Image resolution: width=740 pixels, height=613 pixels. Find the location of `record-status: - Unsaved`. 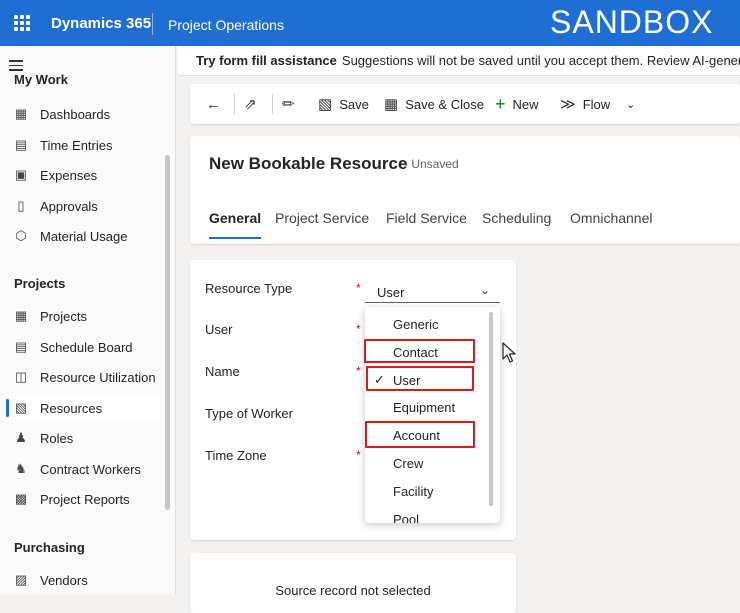

record-status: - Unsaved is located at coordinates (431, 164).